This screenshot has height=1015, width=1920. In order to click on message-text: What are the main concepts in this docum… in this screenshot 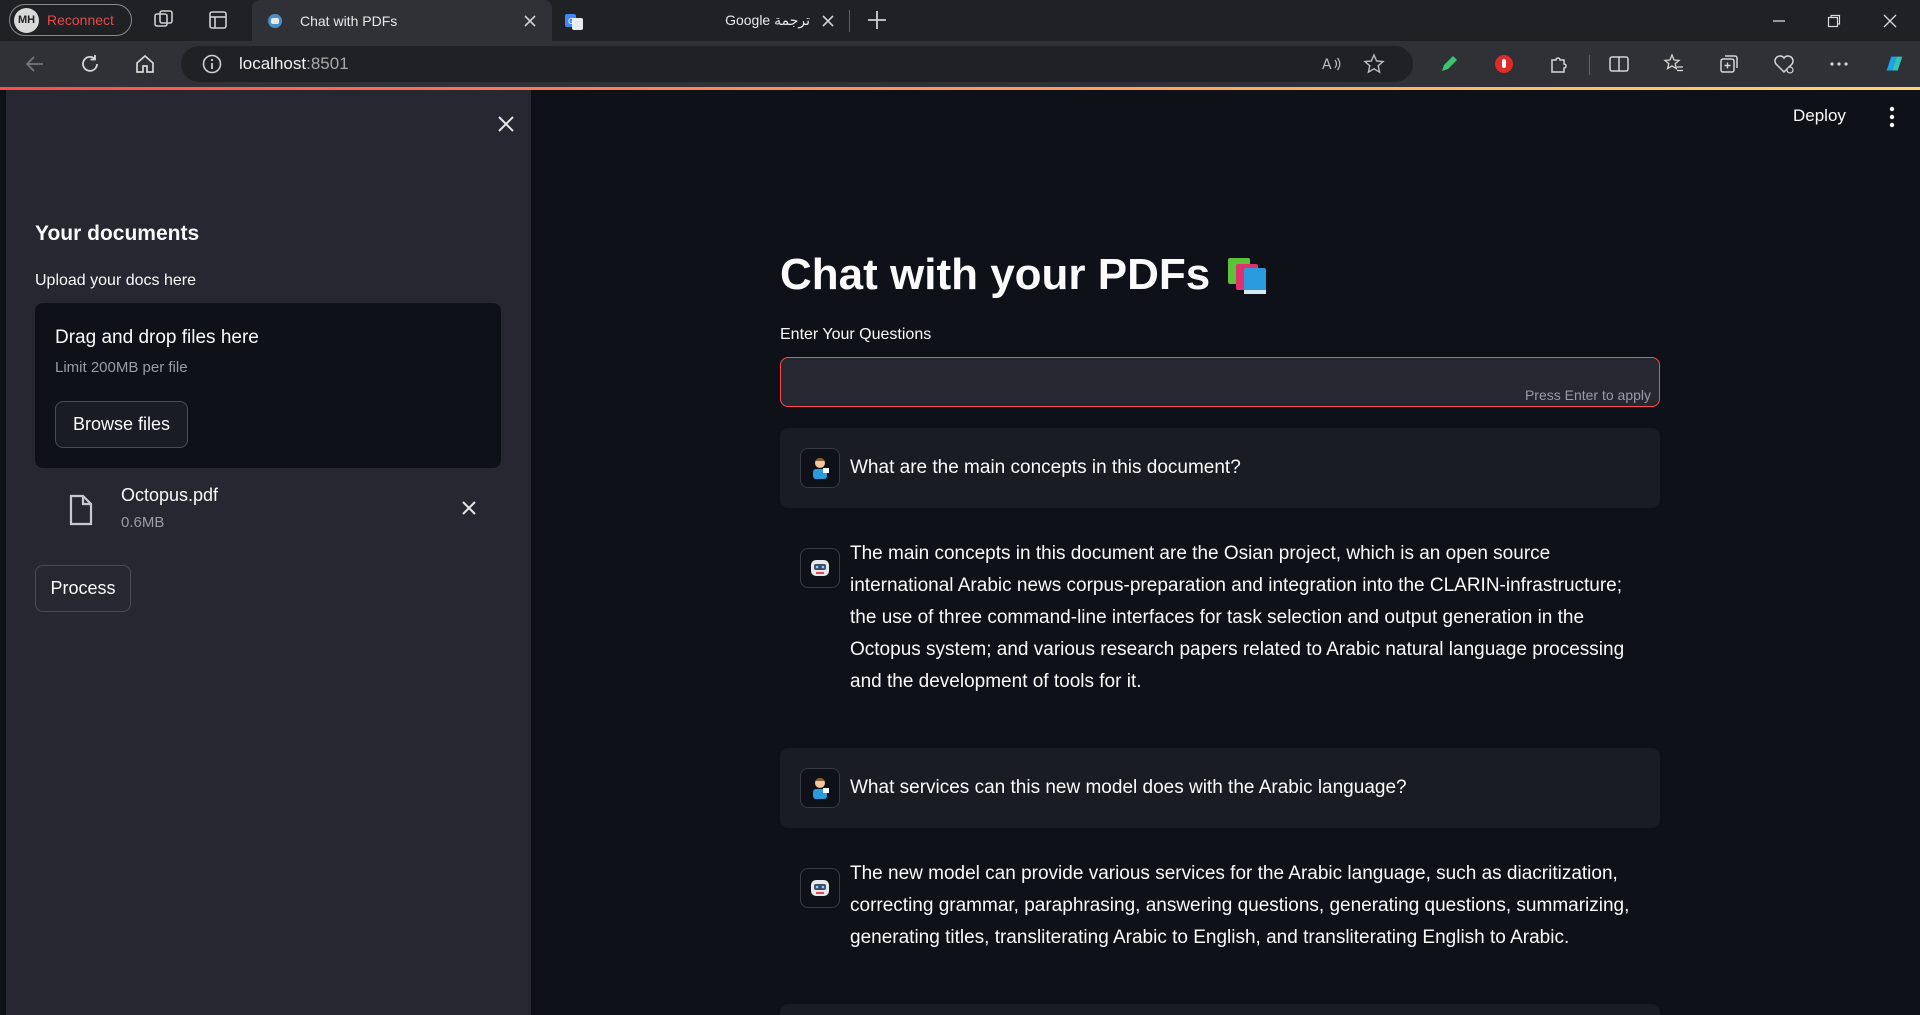, I will do `click(1045, 467)`.